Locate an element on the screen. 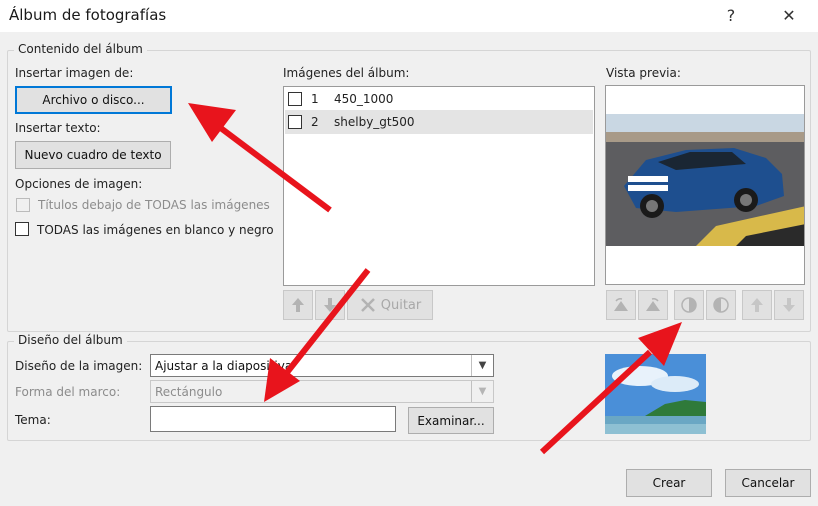 This screenshot has height=506, width=818. brightness-down-icon is located at coordinates (789, 305).